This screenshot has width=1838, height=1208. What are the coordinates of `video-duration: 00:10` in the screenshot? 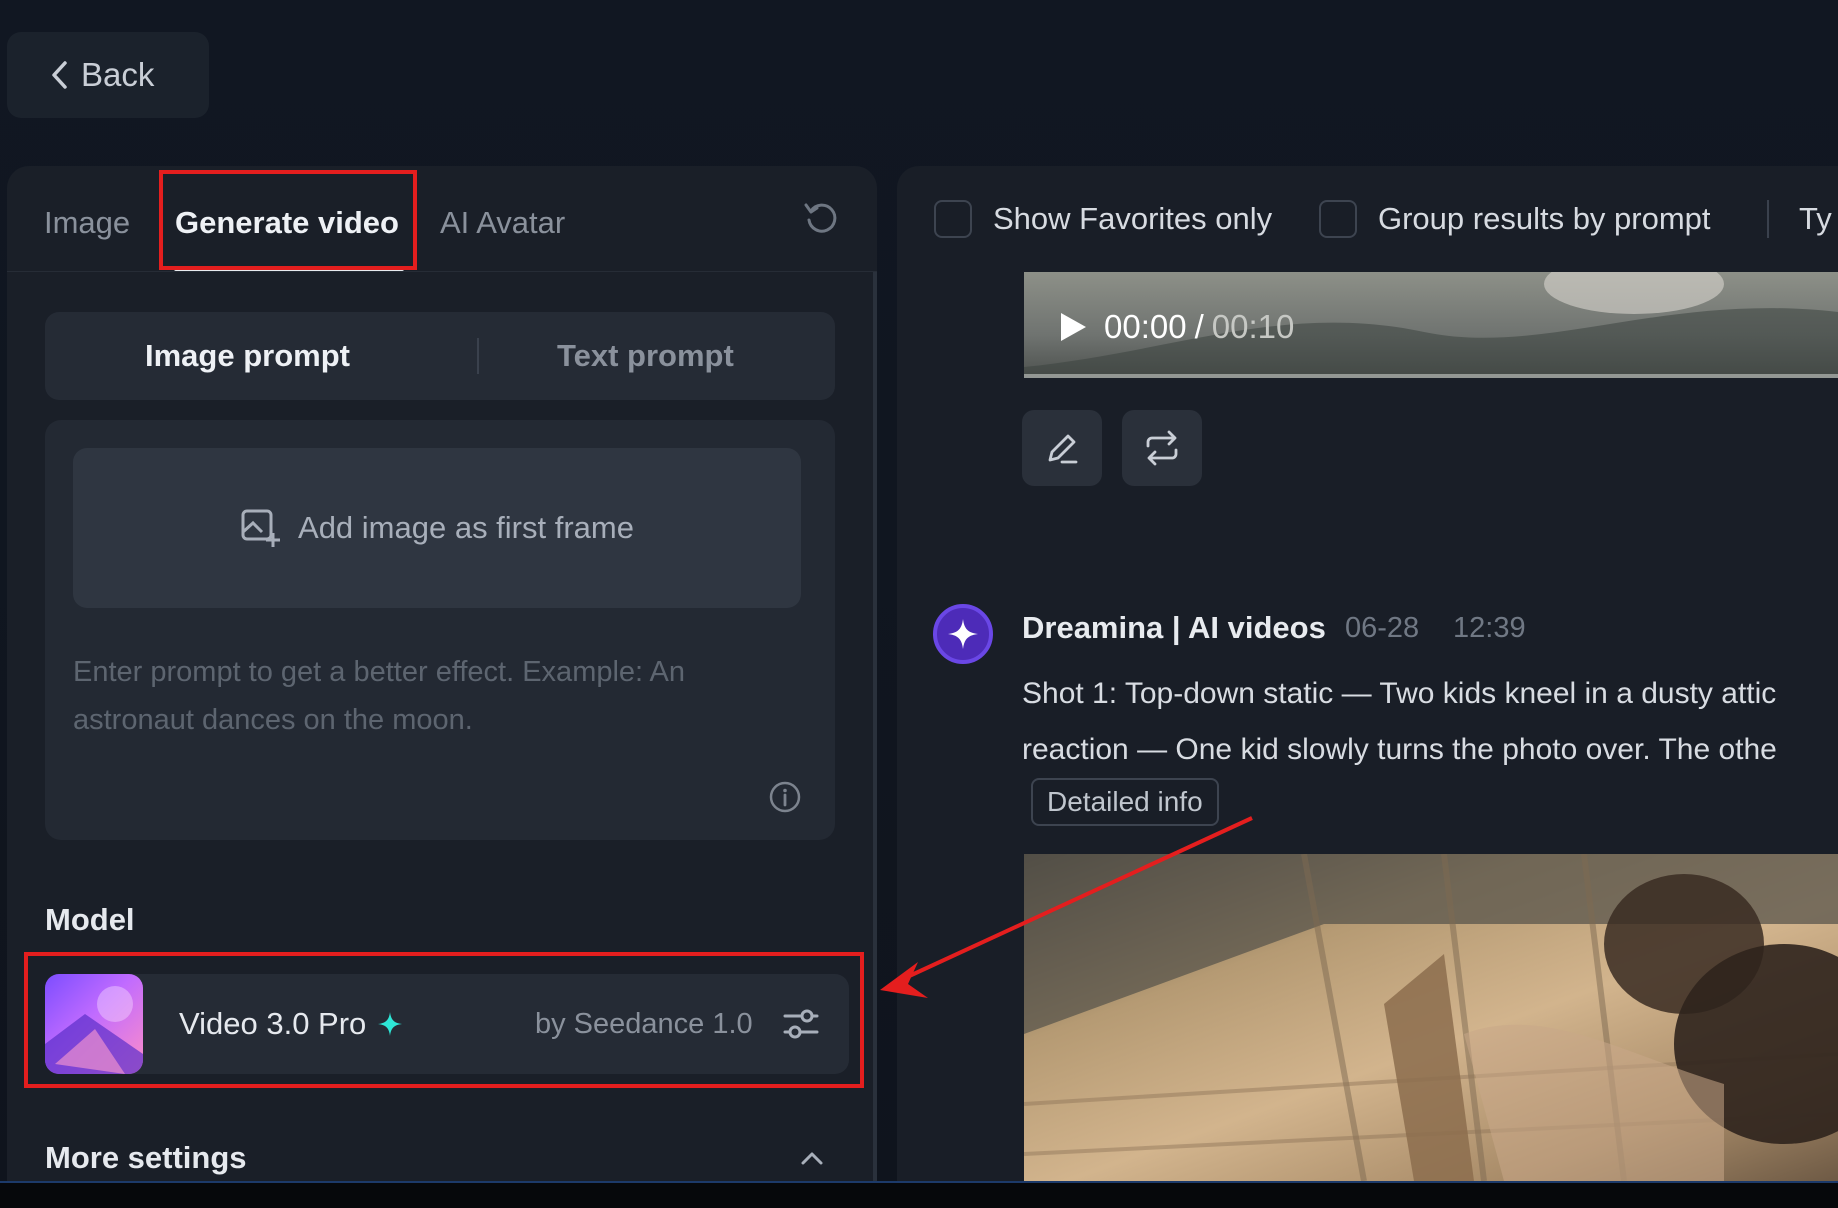 It's located at (1253, 326).